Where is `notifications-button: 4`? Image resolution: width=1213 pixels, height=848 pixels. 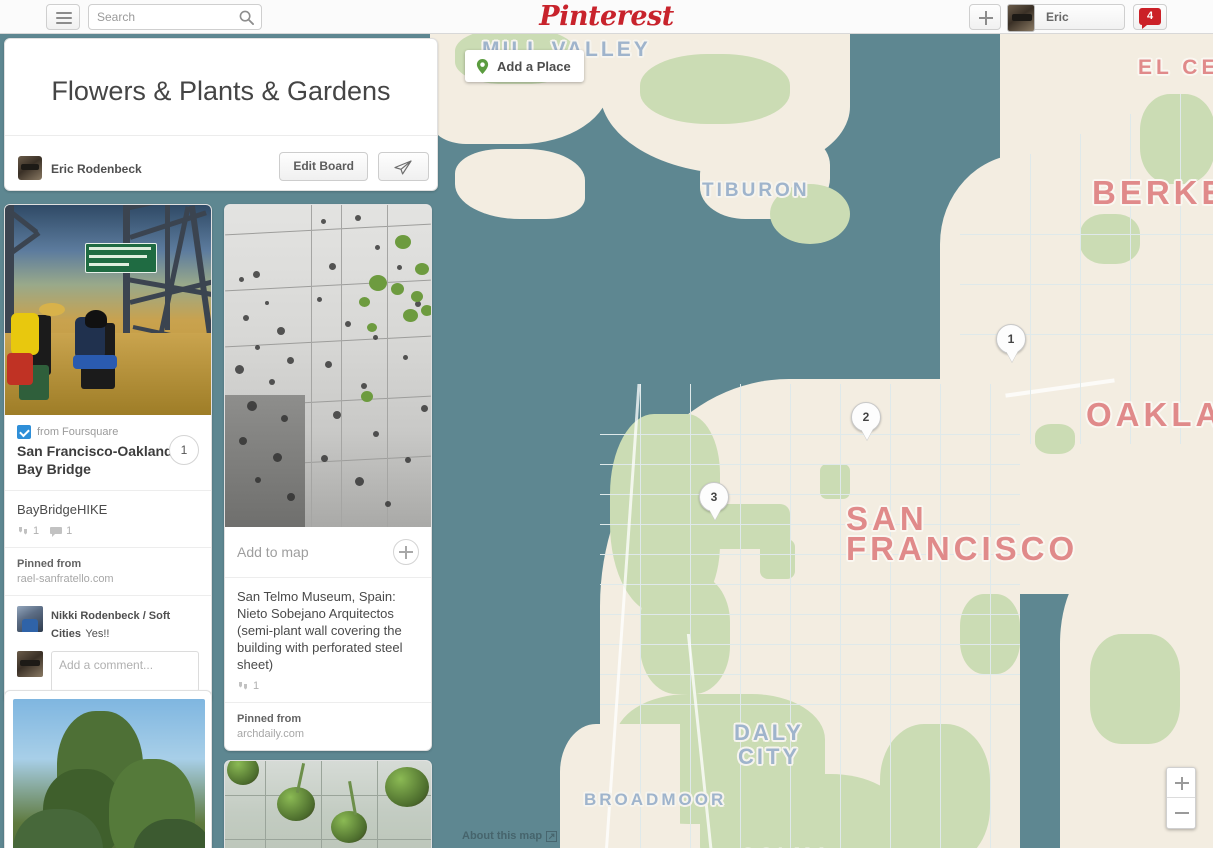
notifications-button: 4 is located at coordinates (1150, 17).